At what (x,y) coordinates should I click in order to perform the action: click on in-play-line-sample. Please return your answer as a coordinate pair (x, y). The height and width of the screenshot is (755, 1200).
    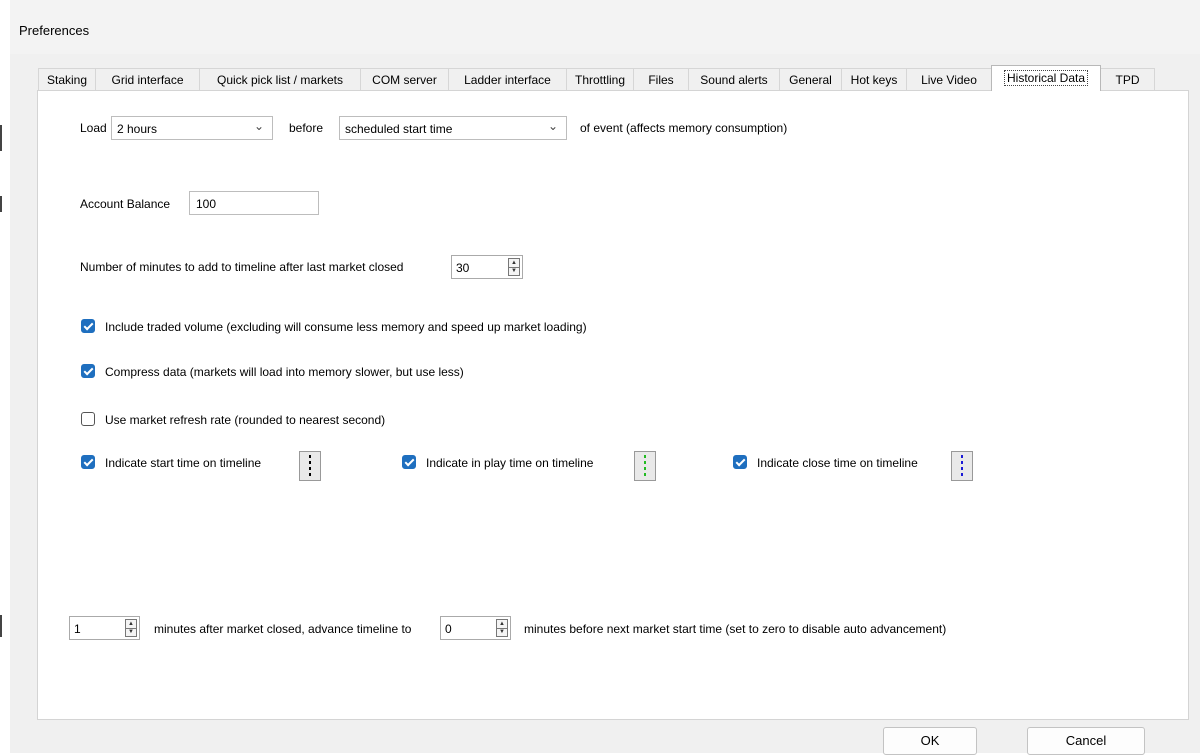
    Looking at the image, I should click on (645, 466).